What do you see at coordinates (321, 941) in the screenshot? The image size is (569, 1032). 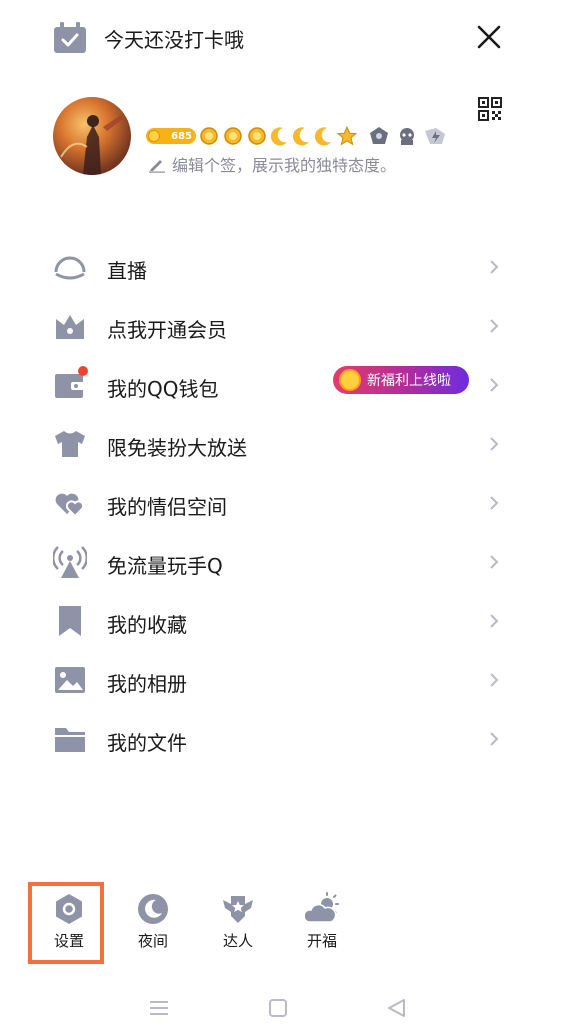 I see `bottom-label: 开福` at bounding box center [321, 941].